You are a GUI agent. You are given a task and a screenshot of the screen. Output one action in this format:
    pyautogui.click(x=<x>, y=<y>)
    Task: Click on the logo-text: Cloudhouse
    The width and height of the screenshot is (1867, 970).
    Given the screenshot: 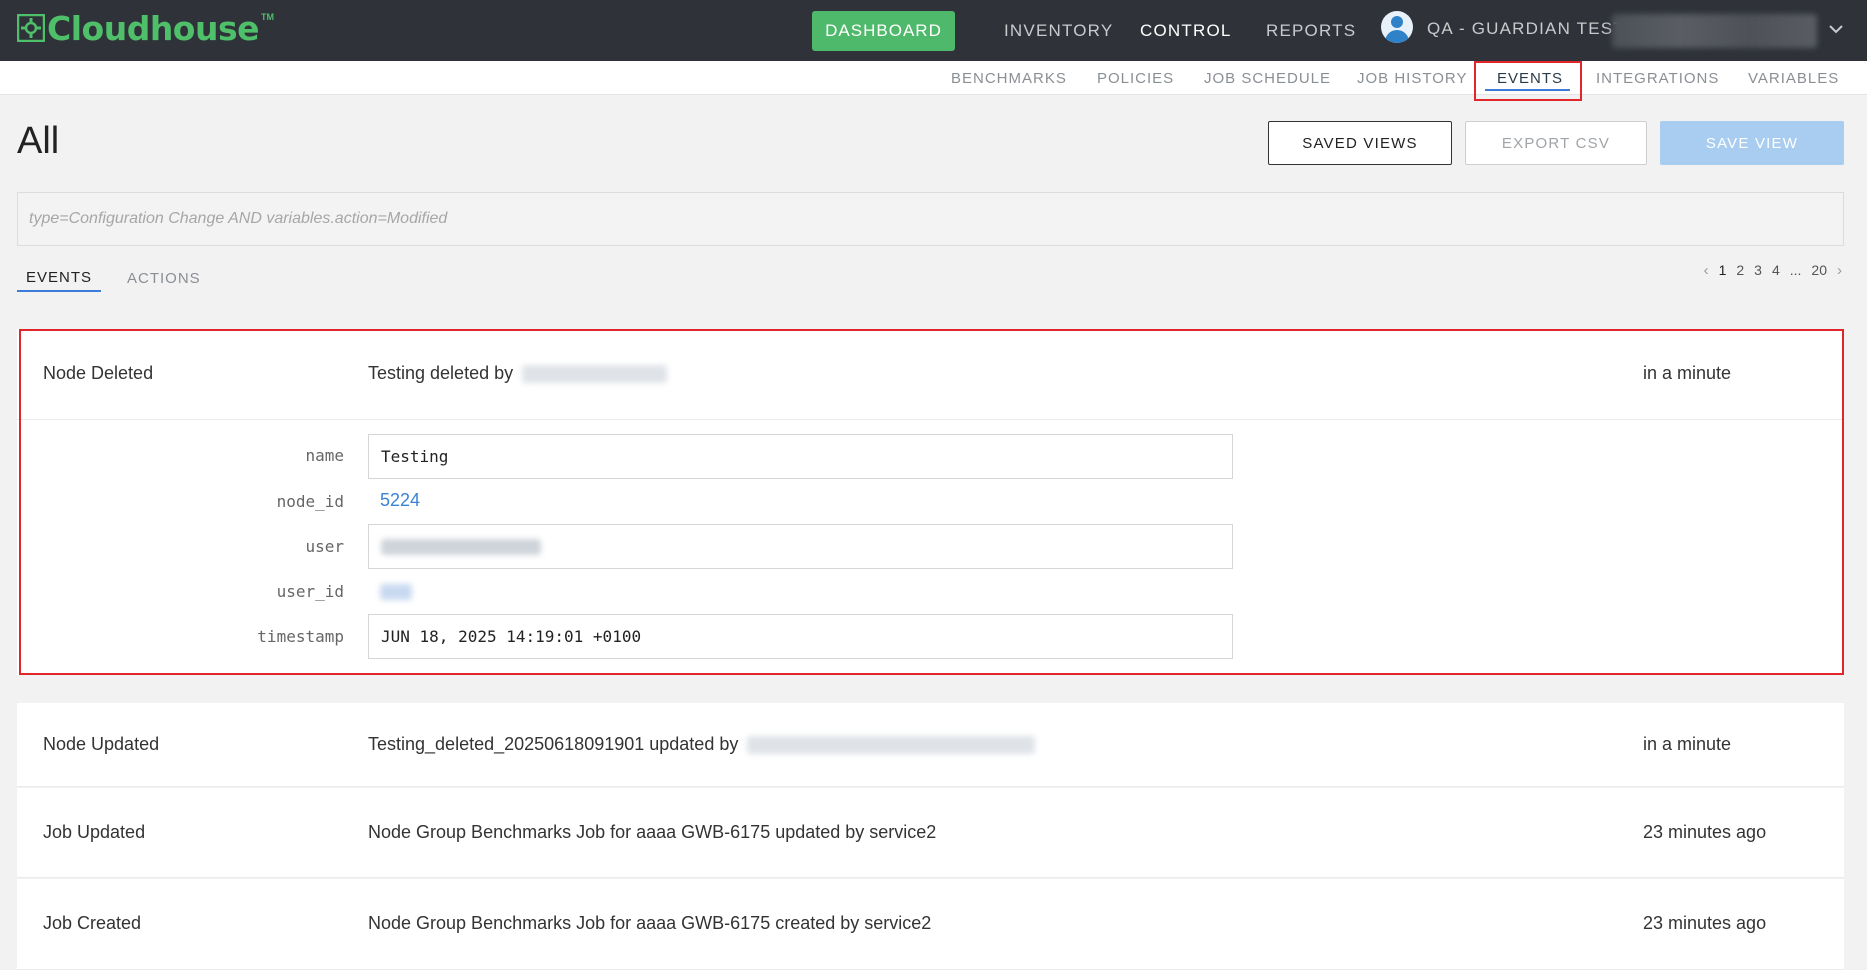 What is the action you would take?
    pyautogui.click(x=153, y=28)
    